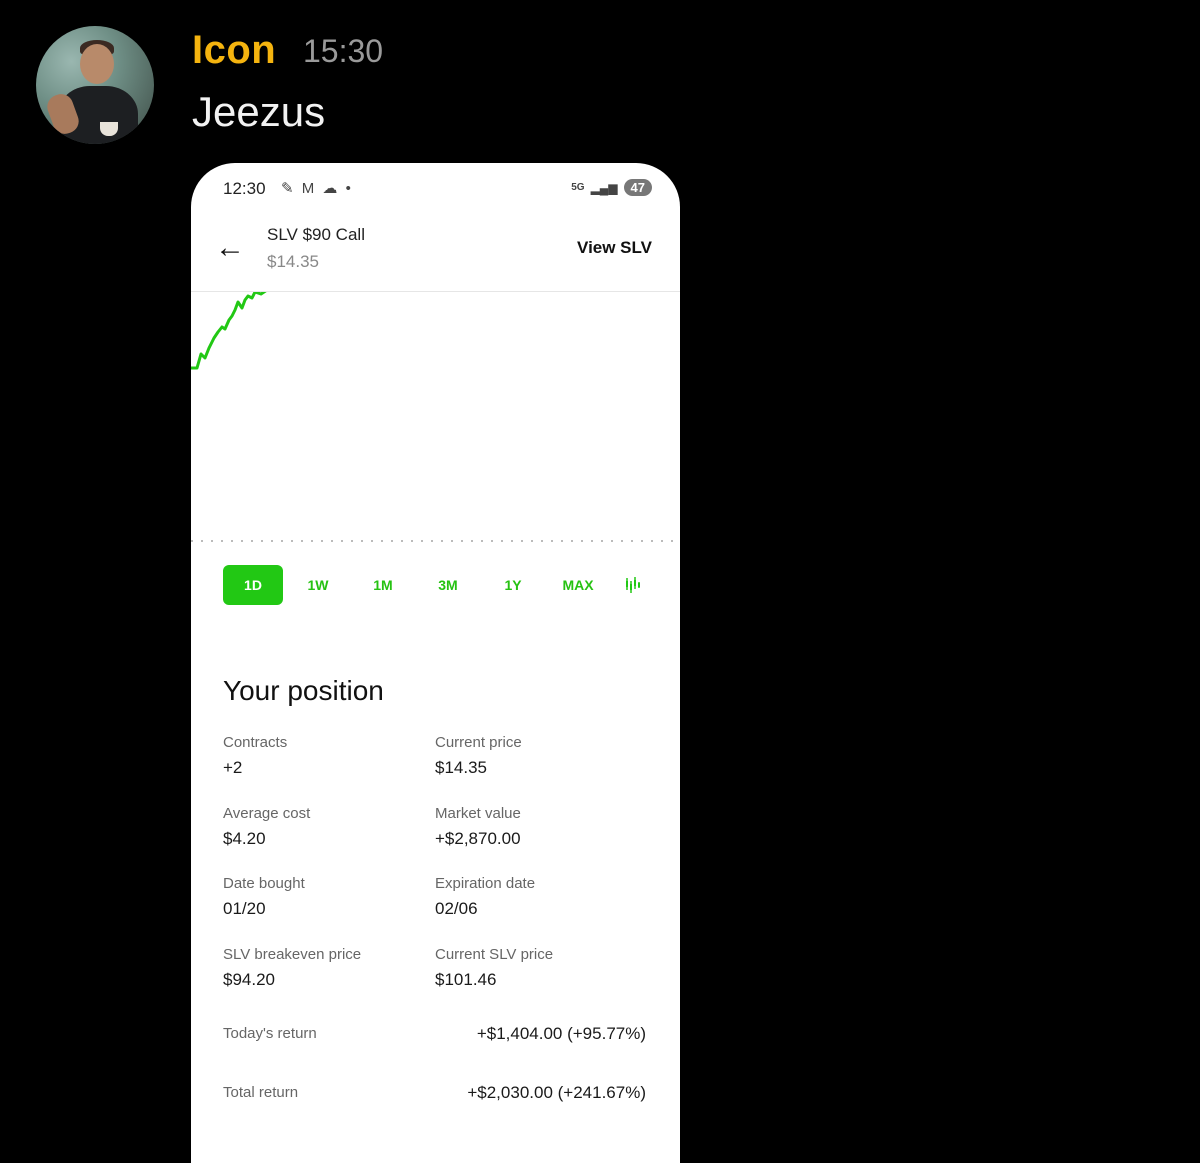  Describe the element at coordinates (448, 585) in the screenshot. I see `range-3m: 3M` at that location.